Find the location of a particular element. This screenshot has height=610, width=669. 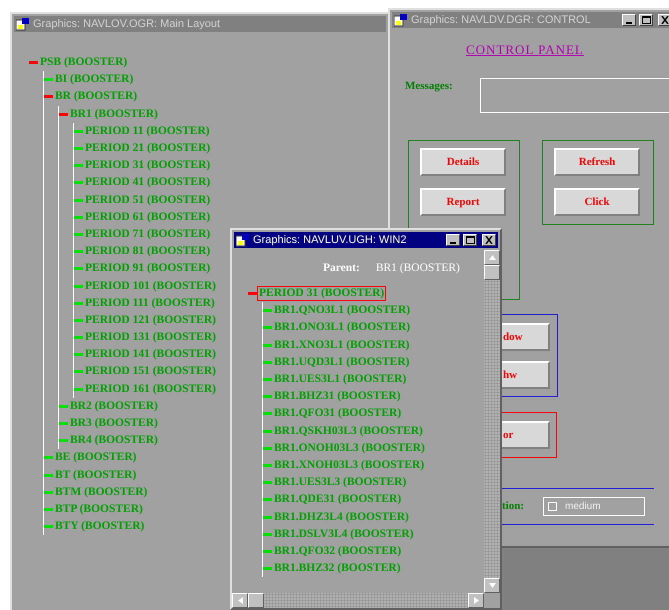

tree-item: BR4 (BOOSTER) is located at coordinates (114, 440).